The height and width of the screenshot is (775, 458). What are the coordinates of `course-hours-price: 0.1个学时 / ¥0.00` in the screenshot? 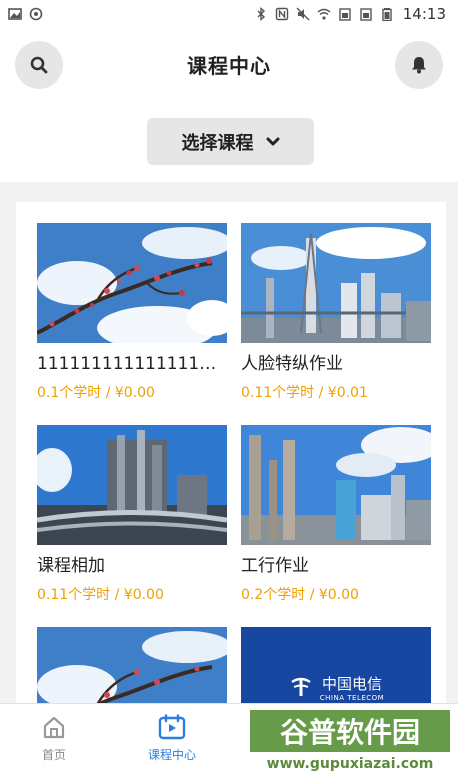 It's located at (96, 393).